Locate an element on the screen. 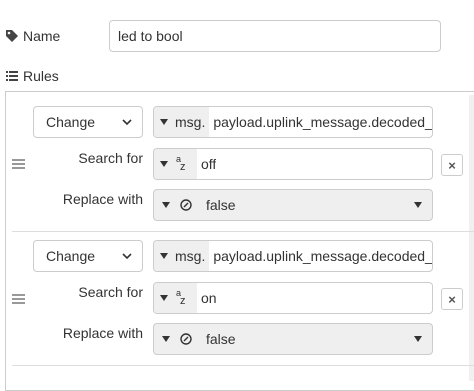  search-for-value: on is located at coordinates (207, 298).